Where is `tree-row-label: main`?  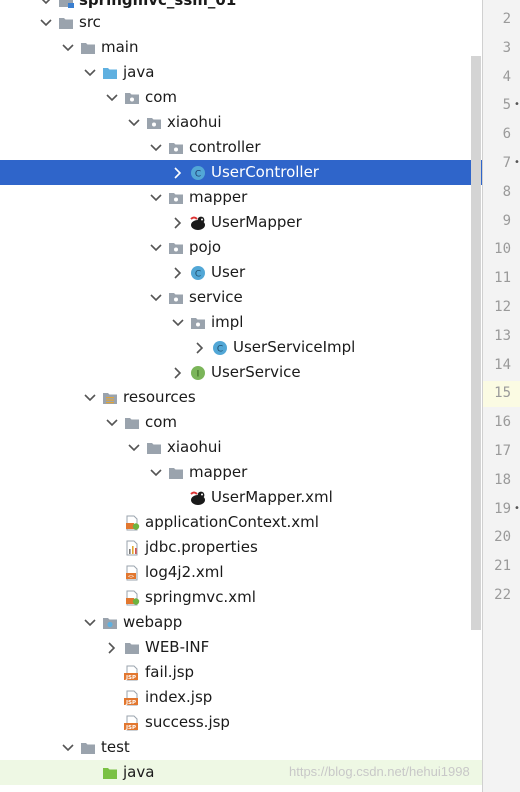
tree-row-label: main is located at coordinates (120, 47).